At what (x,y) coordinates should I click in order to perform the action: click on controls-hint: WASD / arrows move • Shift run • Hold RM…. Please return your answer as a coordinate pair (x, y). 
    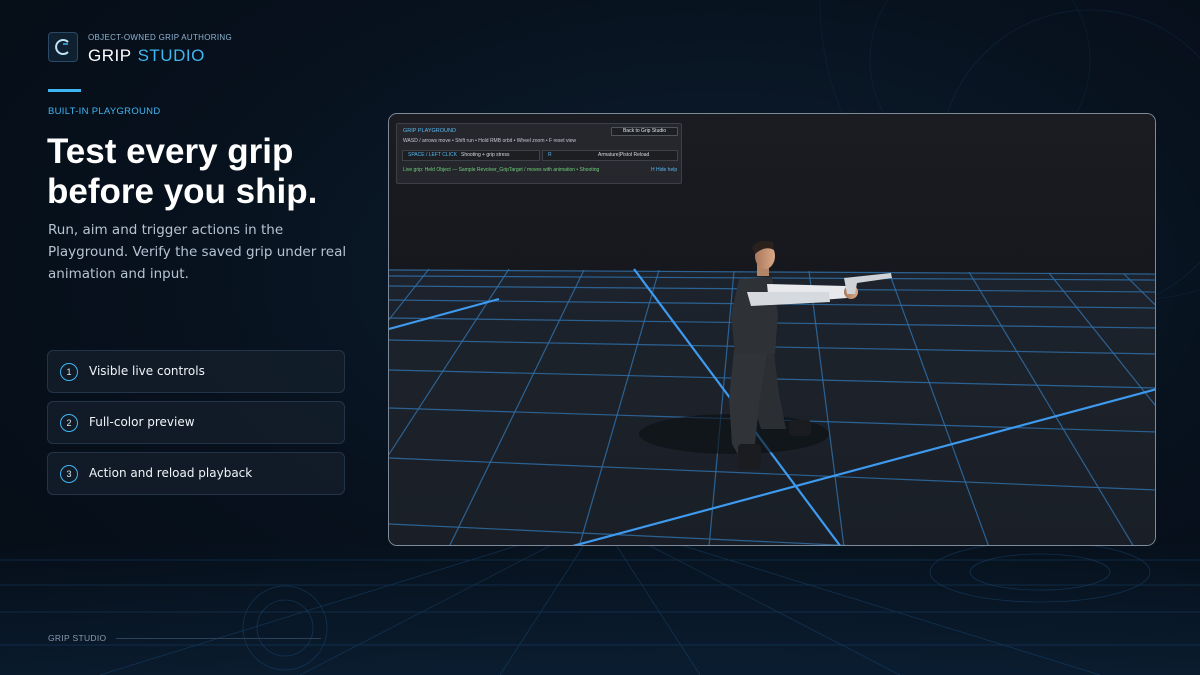
    Looking at the image, I should click on (489, 141).